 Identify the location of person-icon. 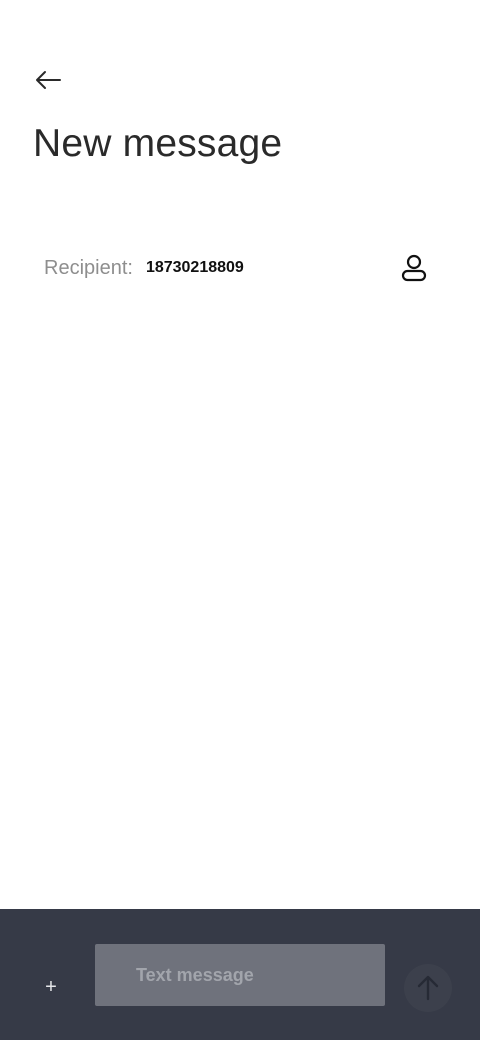
(414, 268).